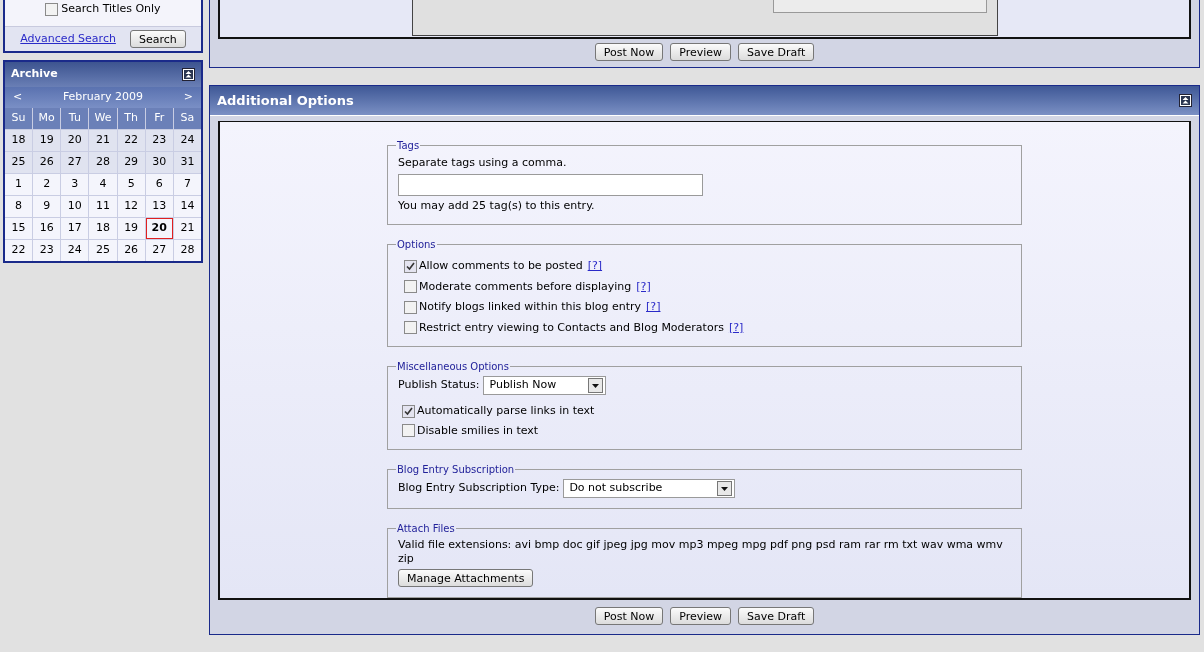 The width and height of the screenshot is (1204, 652). Describe the element at coordinates (103, 118) in the screenshot. I see `weekday-header: We` at that location.